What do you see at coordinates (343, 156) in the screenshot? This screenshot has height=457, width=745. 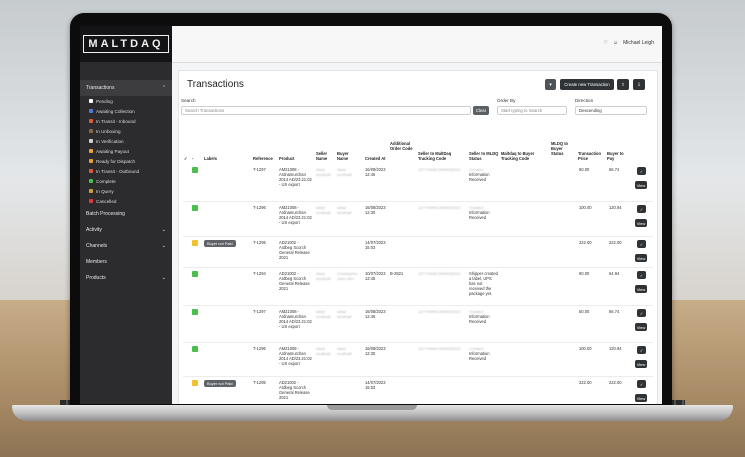 I see `buyer-name-header: Buyer Name` at bounding box center [343, 156].